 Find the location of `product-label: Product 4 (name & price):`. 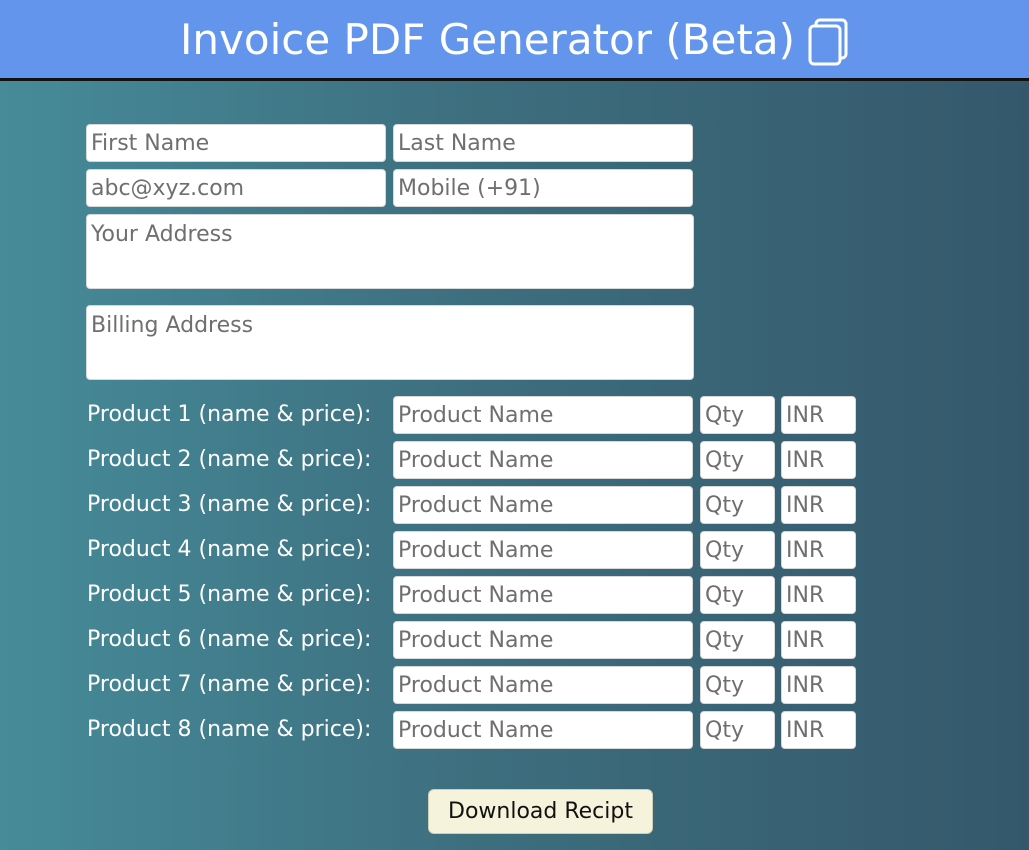

product-label: Product 4 (name & price): is located at coordinates (229, 549).